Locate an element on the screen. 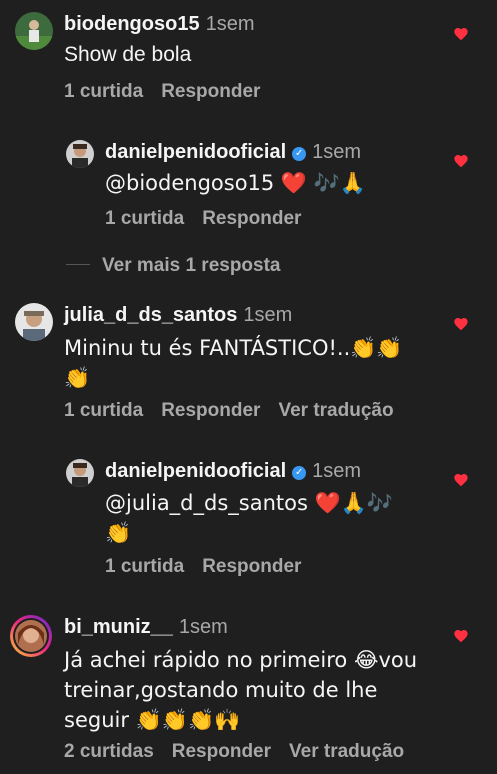 This screenshot has width=497, height=774. view-more-label: Ver mais 1 resposta is located at coordinates (191, 265).